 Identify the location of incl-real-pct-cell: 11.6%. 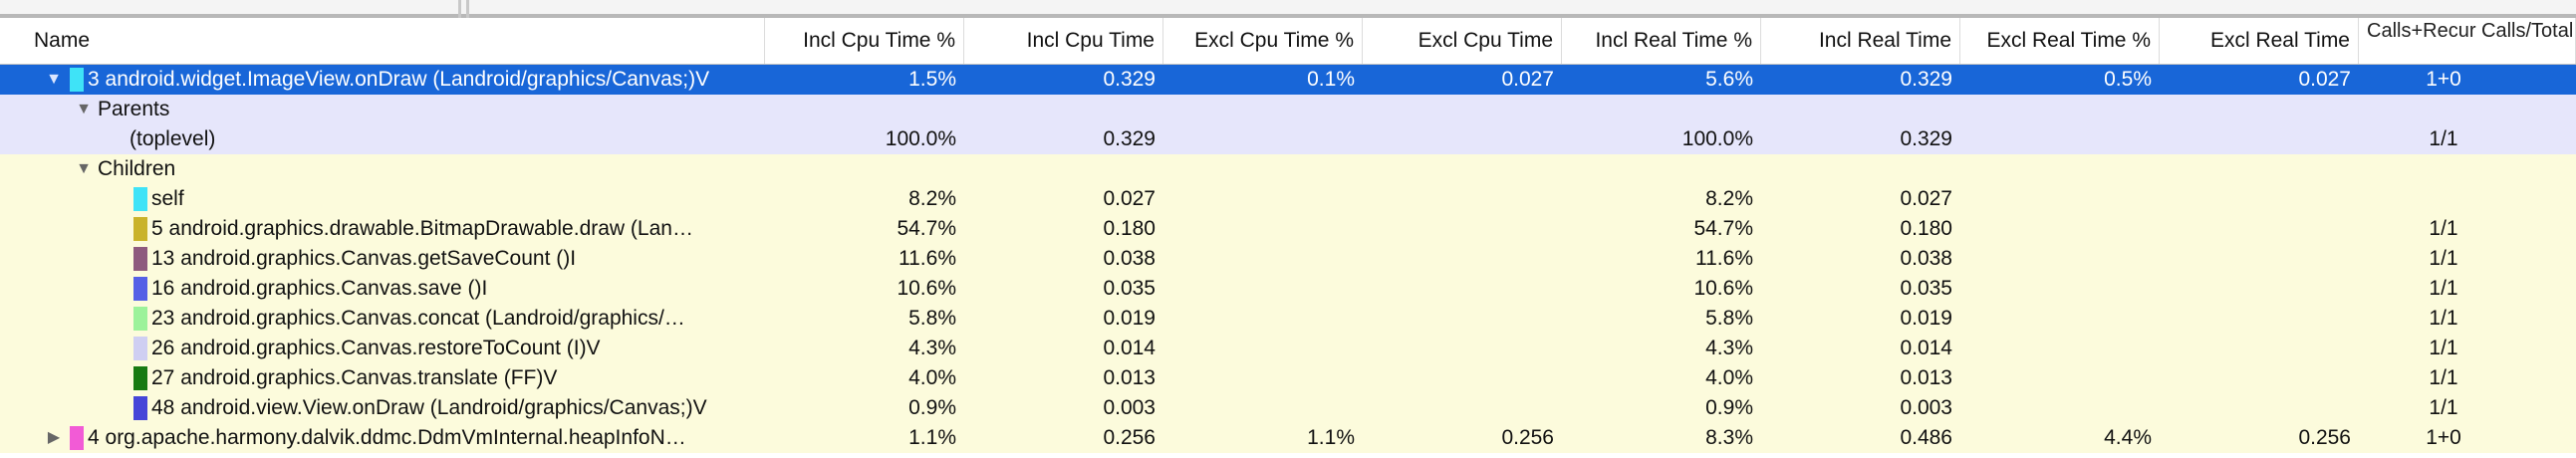
(1724, 258).